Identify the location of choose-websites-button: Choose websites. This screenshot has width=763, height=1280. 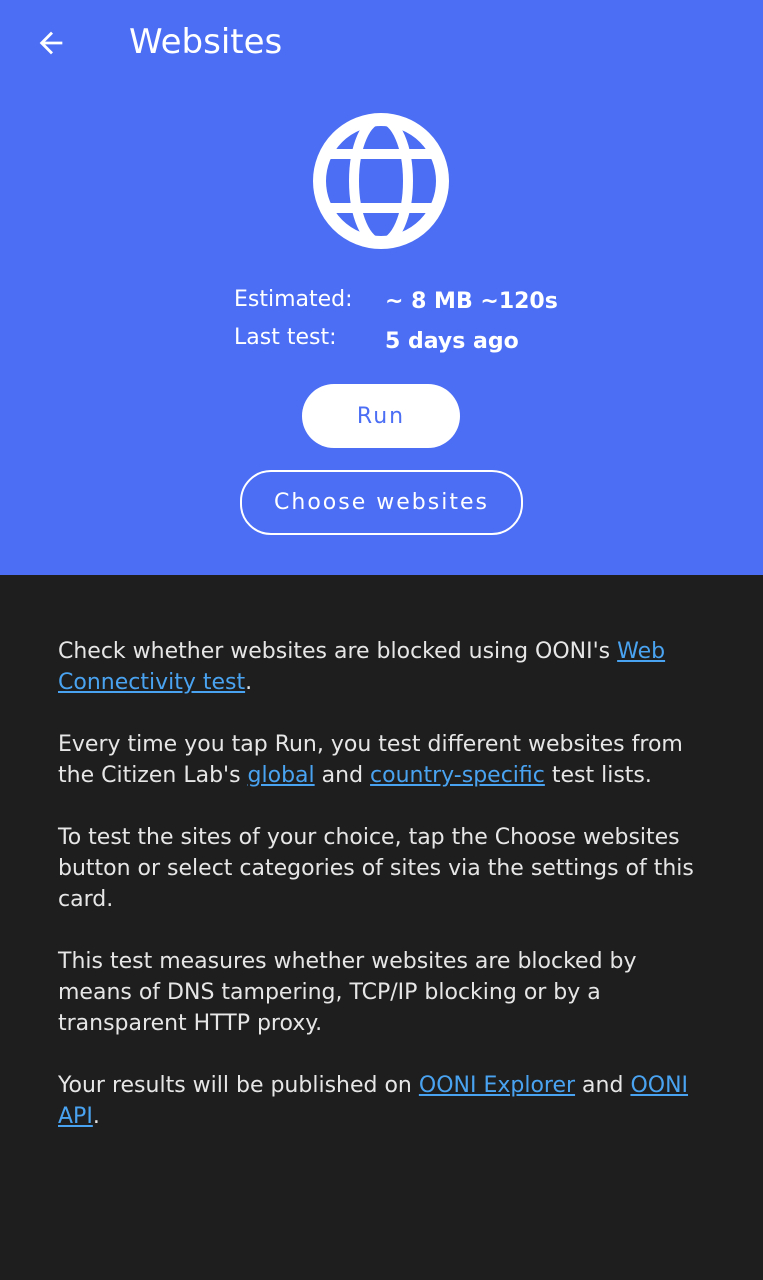
(381, 502).